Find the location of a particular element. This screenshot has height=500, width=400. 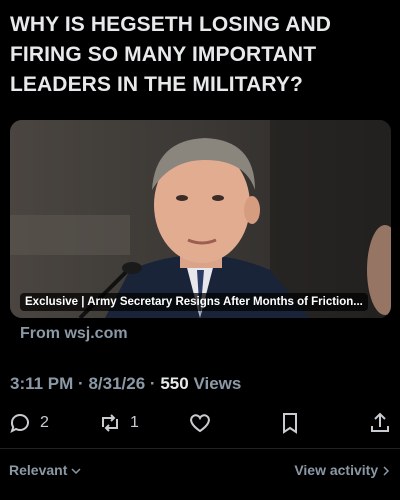

action-bar: 2 1 is located at coordinates (200, 423).